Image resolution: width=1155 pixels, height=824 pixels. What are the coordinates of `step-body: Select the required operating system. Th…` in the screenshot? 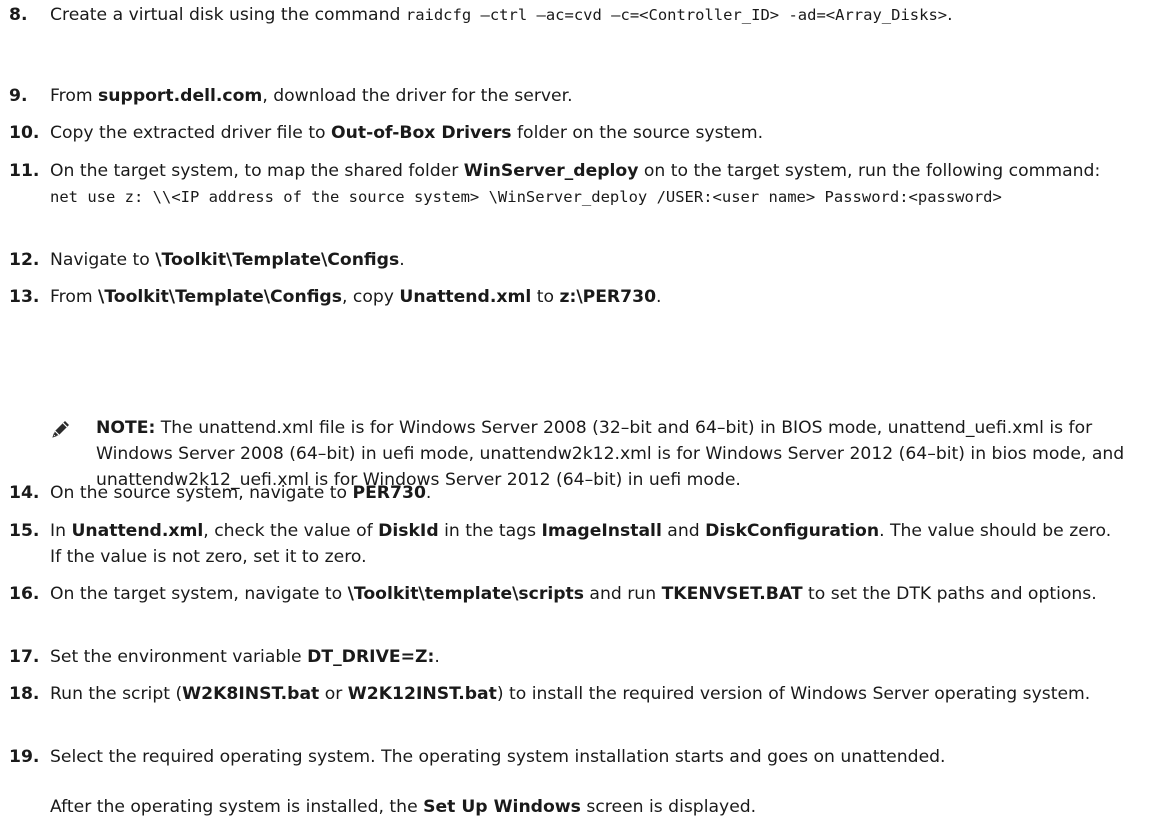 It's located at (585, 757).